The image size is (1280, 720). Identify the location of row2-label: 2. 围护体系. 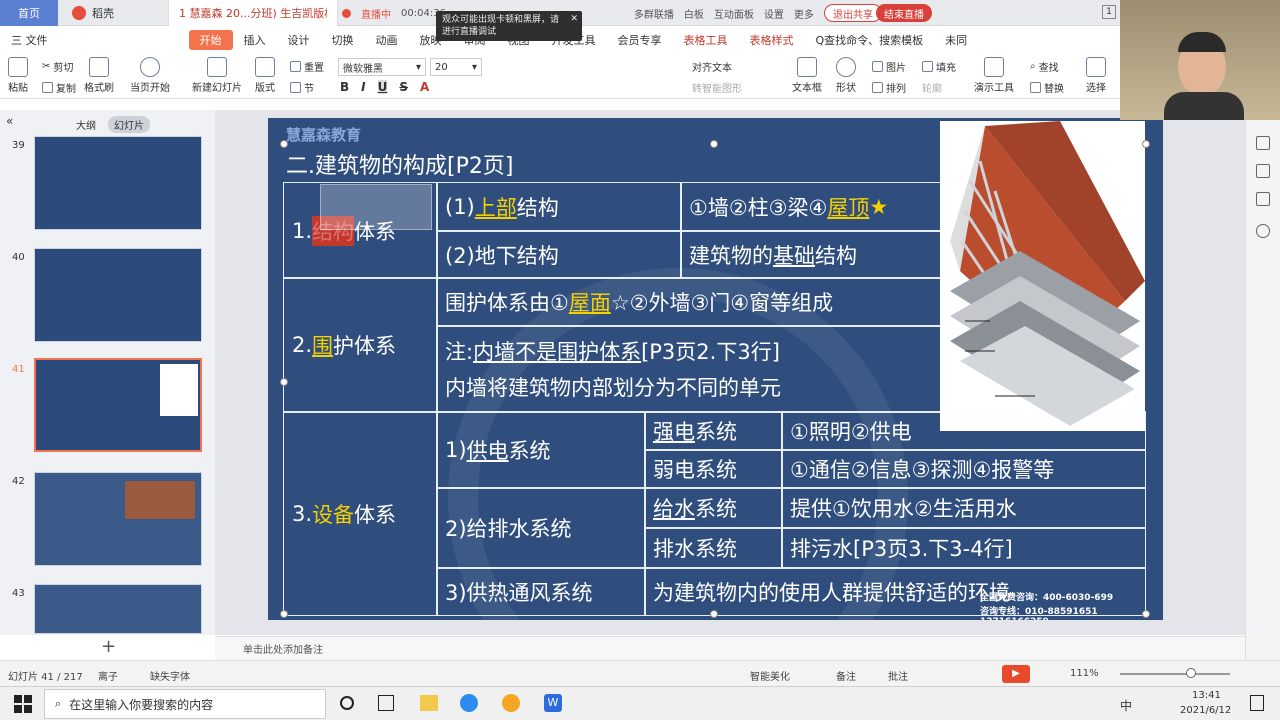
(360, 345).